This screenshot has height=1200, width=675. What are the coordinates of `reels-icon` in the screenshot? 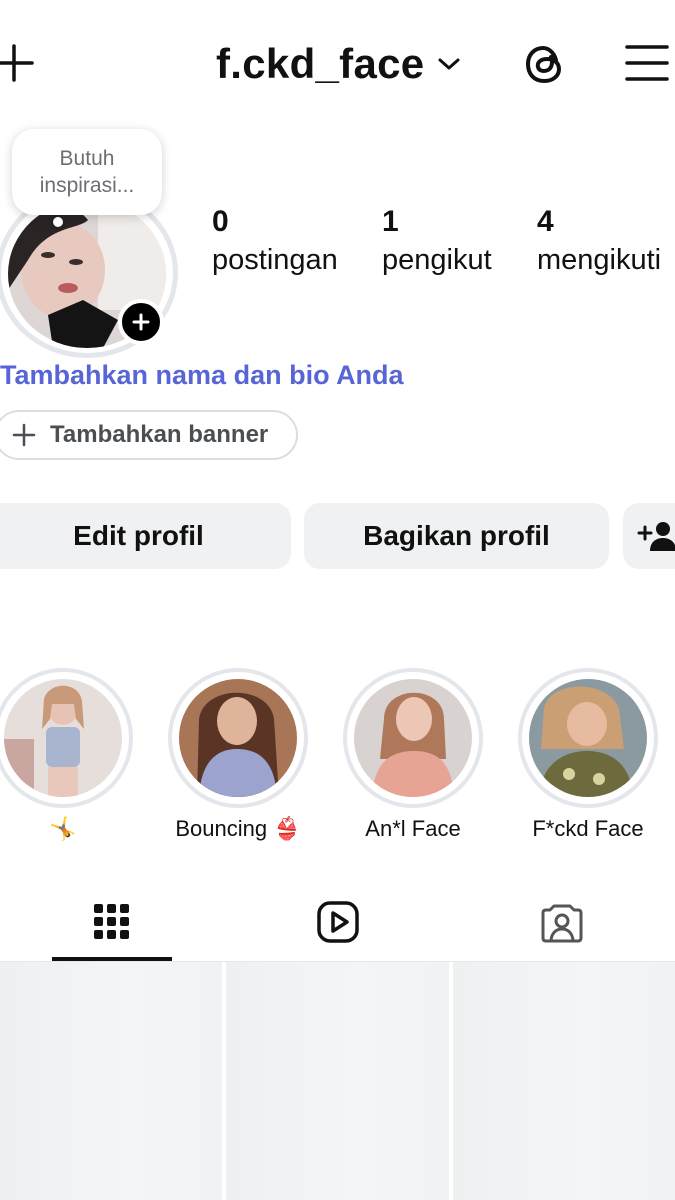 It's located at (338, 922).